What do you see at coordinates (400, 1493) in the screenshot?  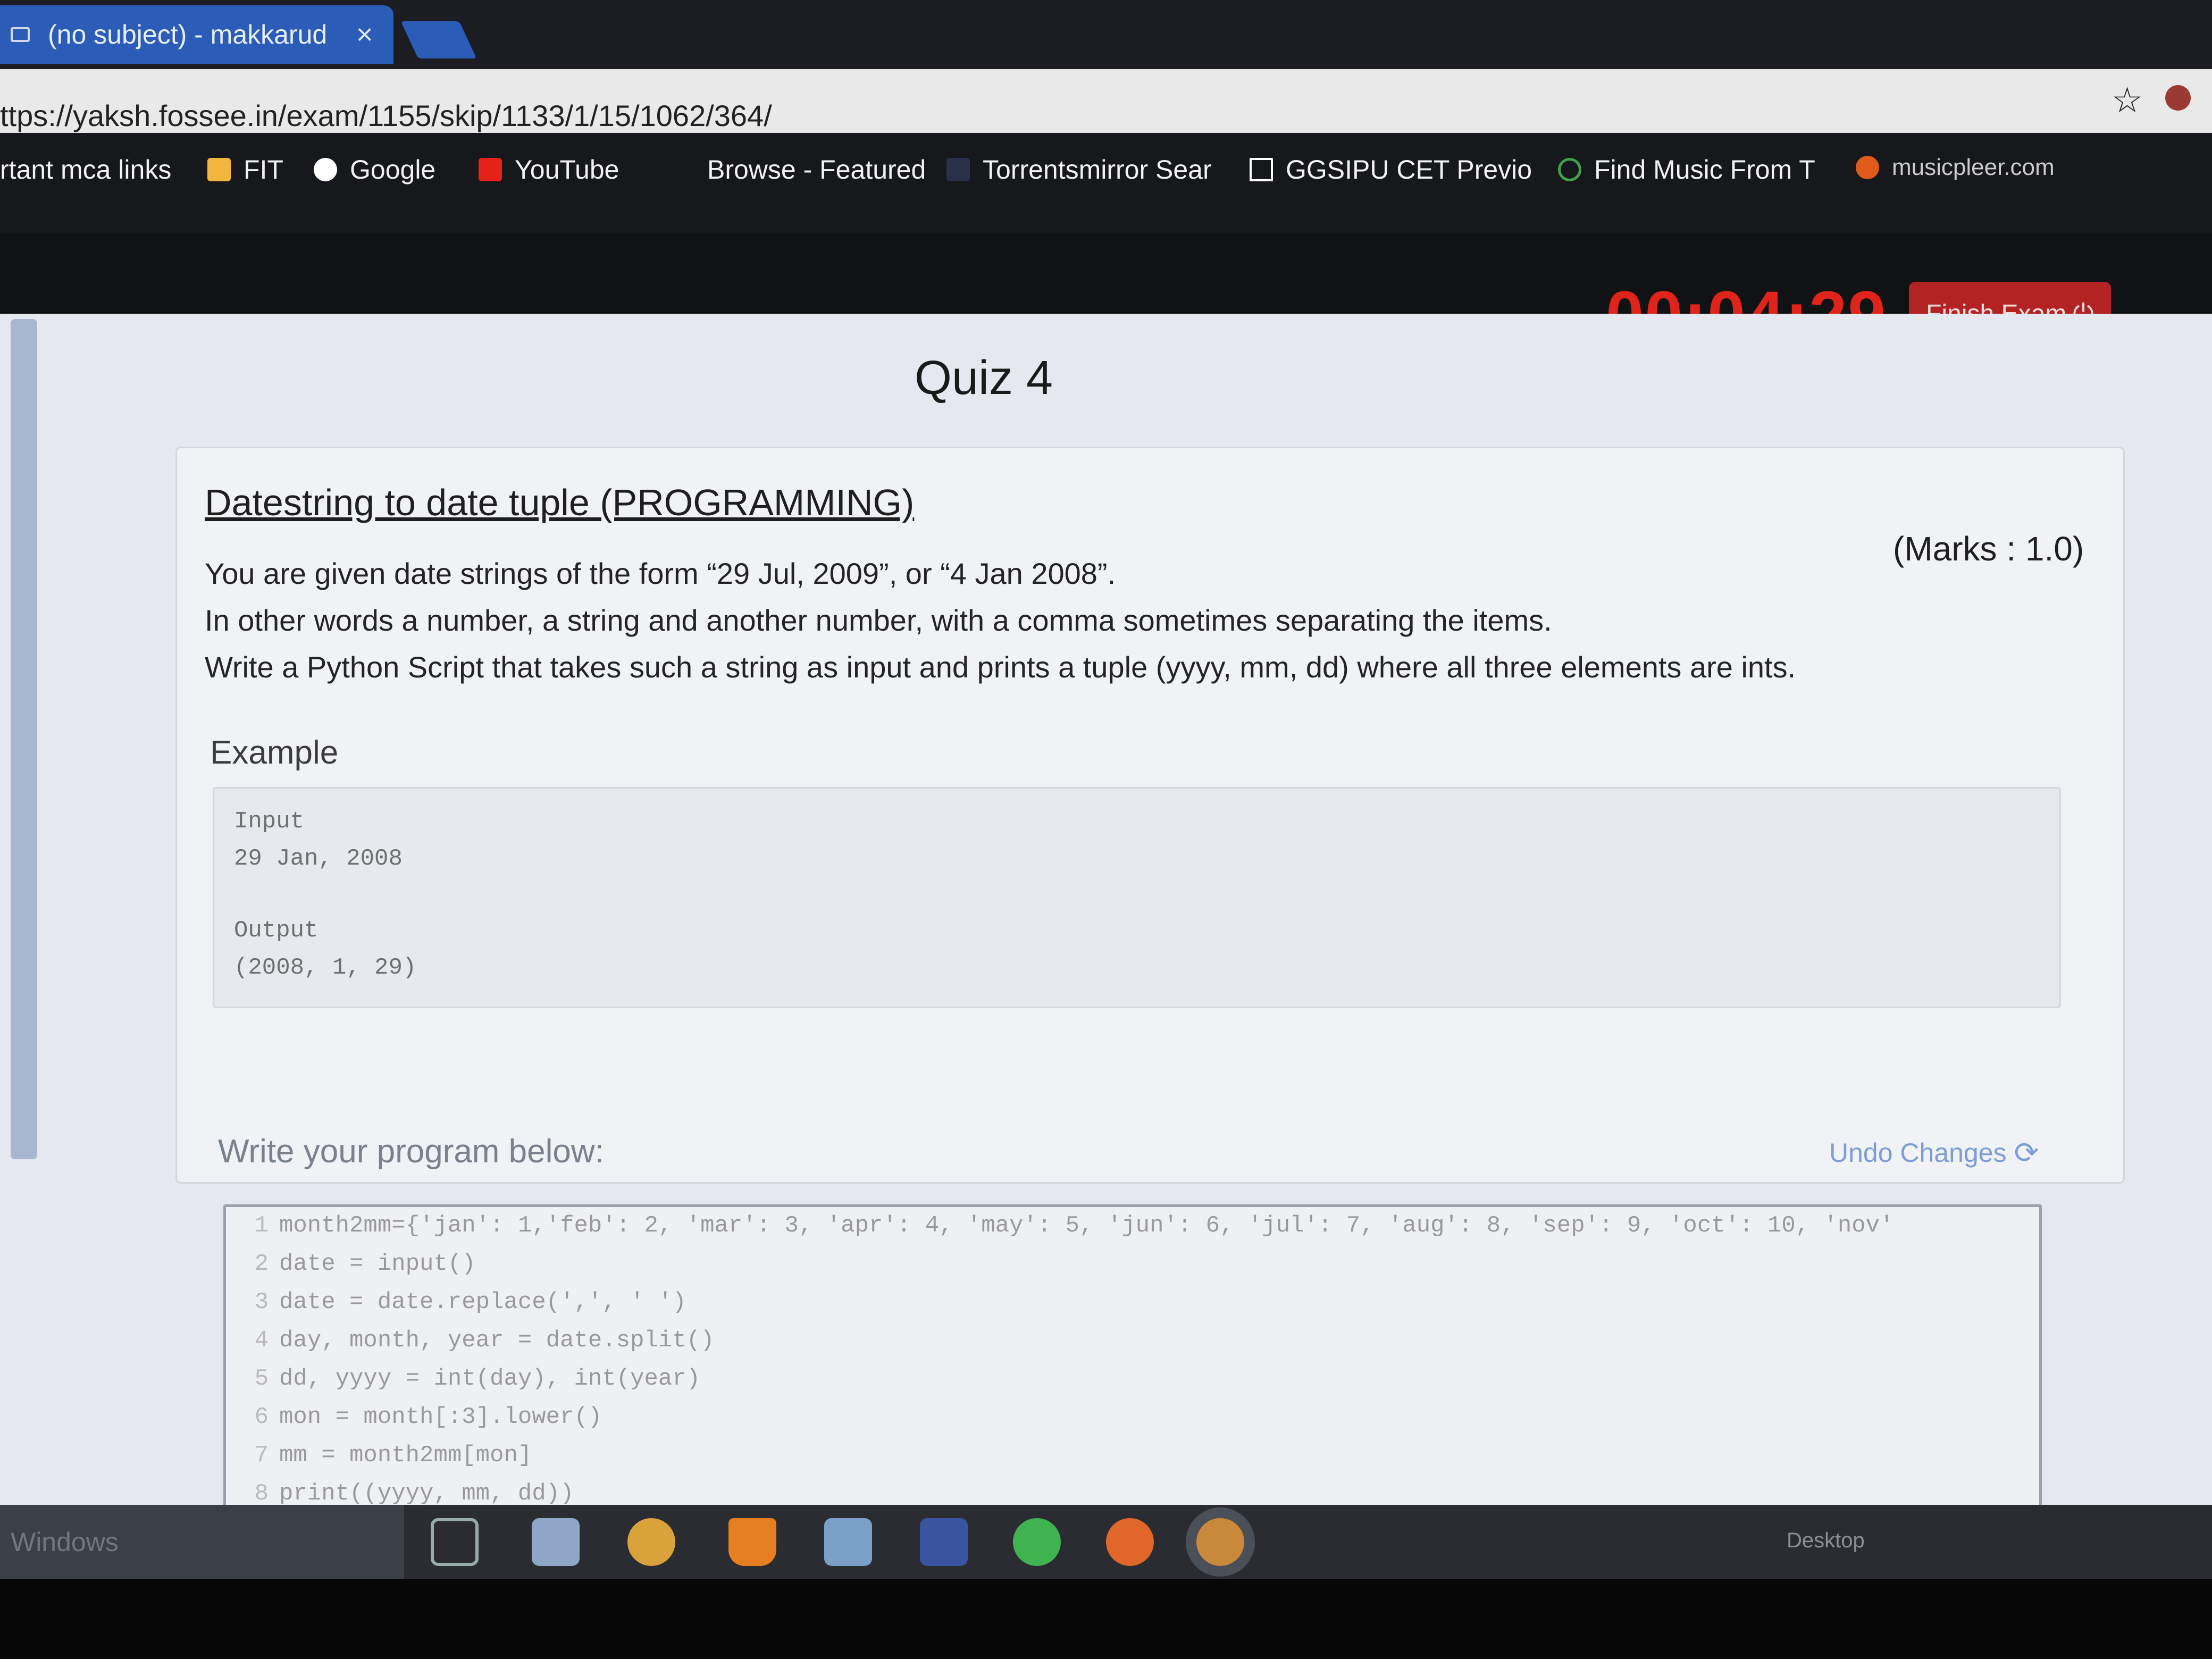 I see `code-line: 8 print((yyyy, mm, dd))` at bounding box center [400, 1493].